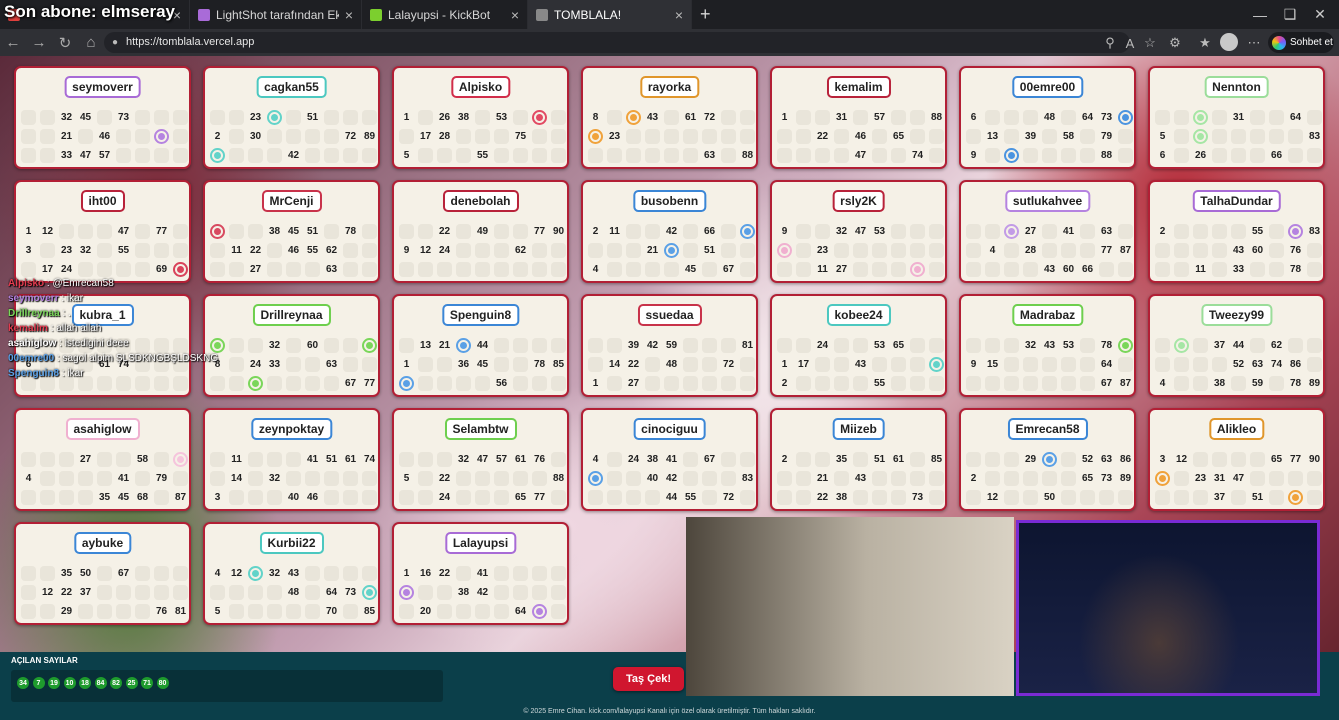 This screenshot has height=720, width=1339. Describe the element at coordinates (709, 459) in the screenshot. I see `card-number: 67` at that location.